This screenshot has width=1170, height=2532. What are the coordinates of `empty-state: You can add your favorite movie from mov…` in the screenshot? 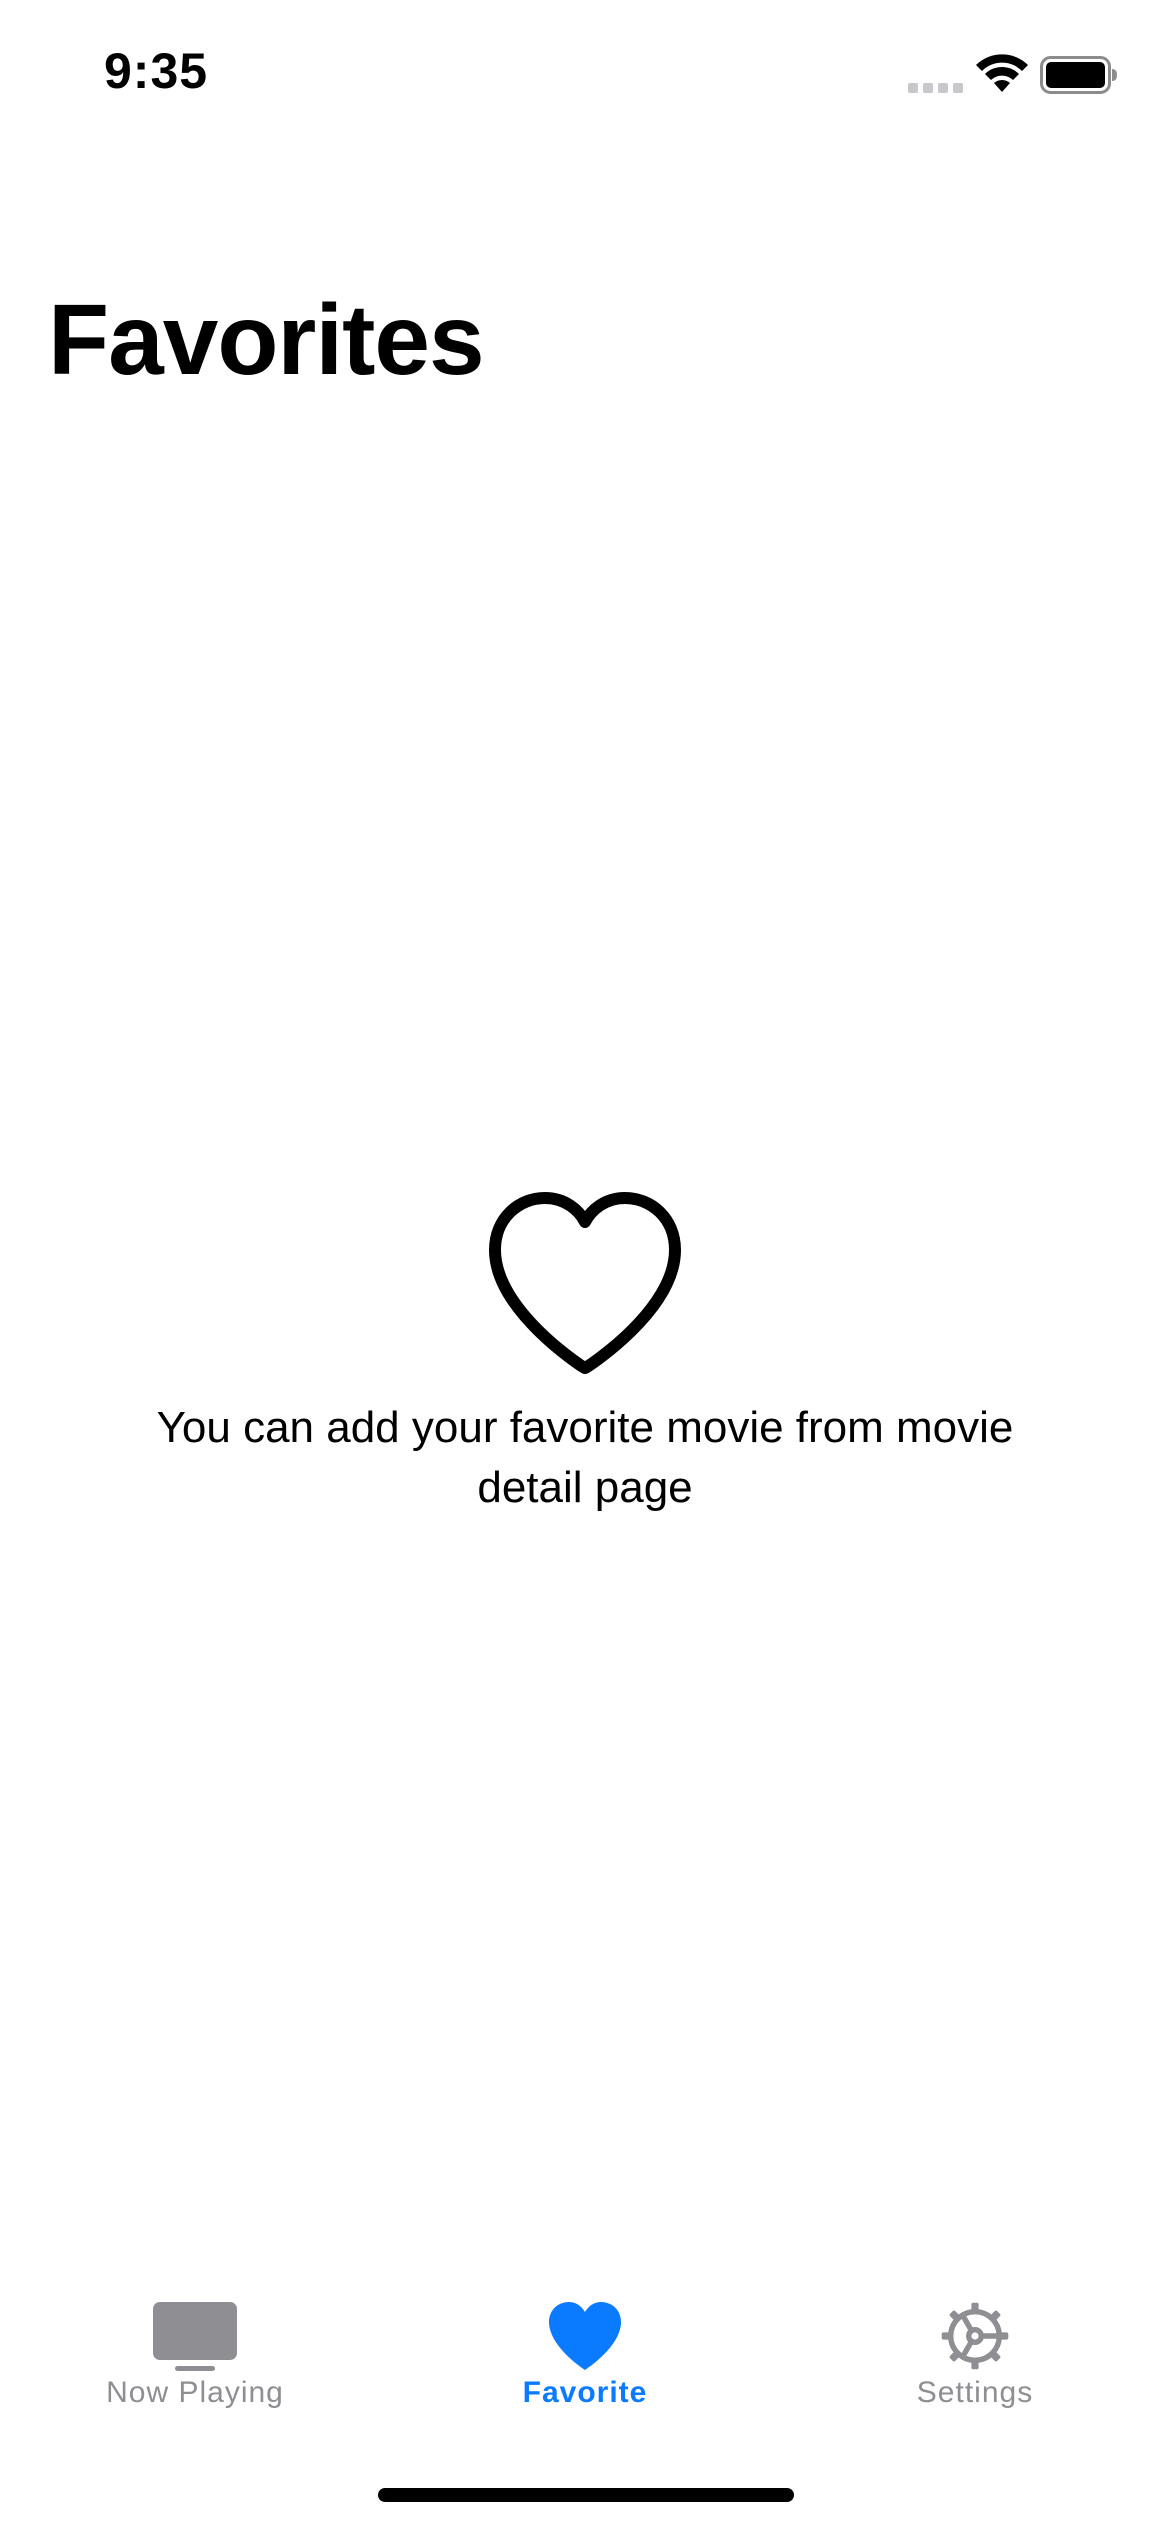 It's located at (585, 1354).